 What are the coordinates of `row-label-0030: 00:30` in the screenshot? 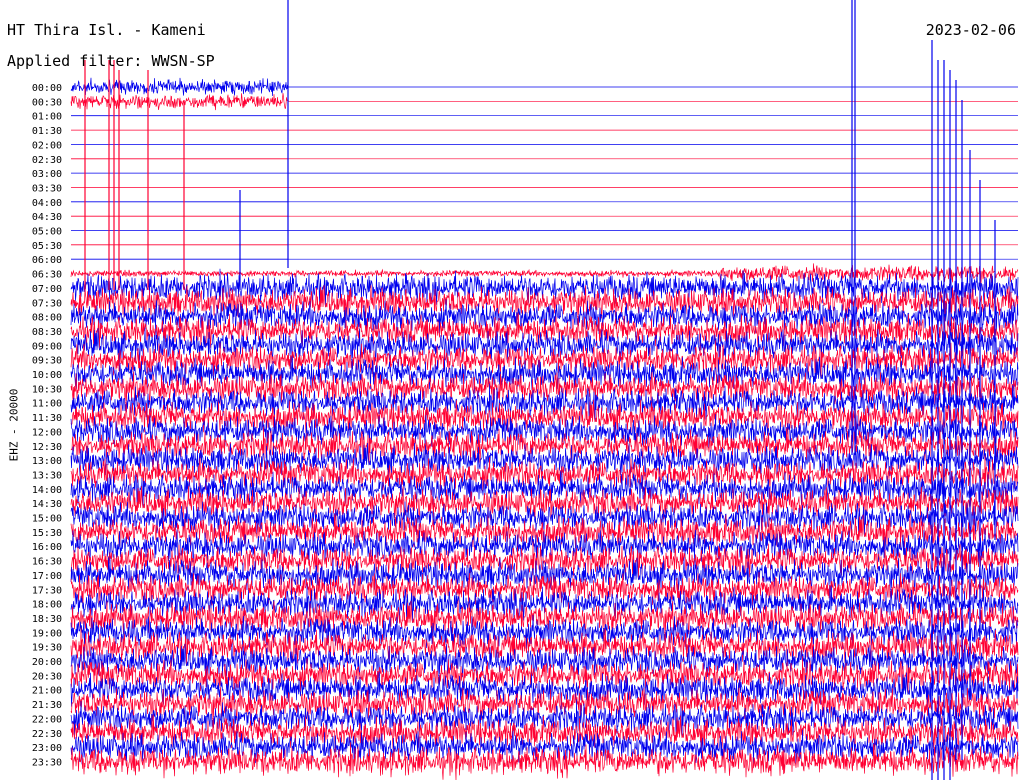 It's located at (47, 102).